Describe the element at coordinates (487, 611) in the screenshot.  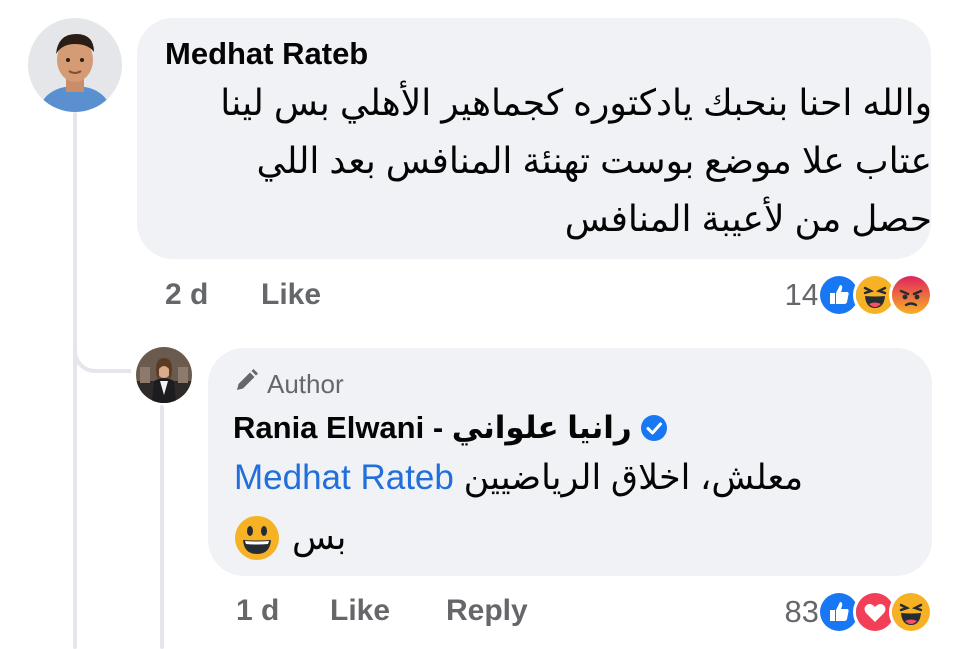
I see `reply-button: Reply` at that location.